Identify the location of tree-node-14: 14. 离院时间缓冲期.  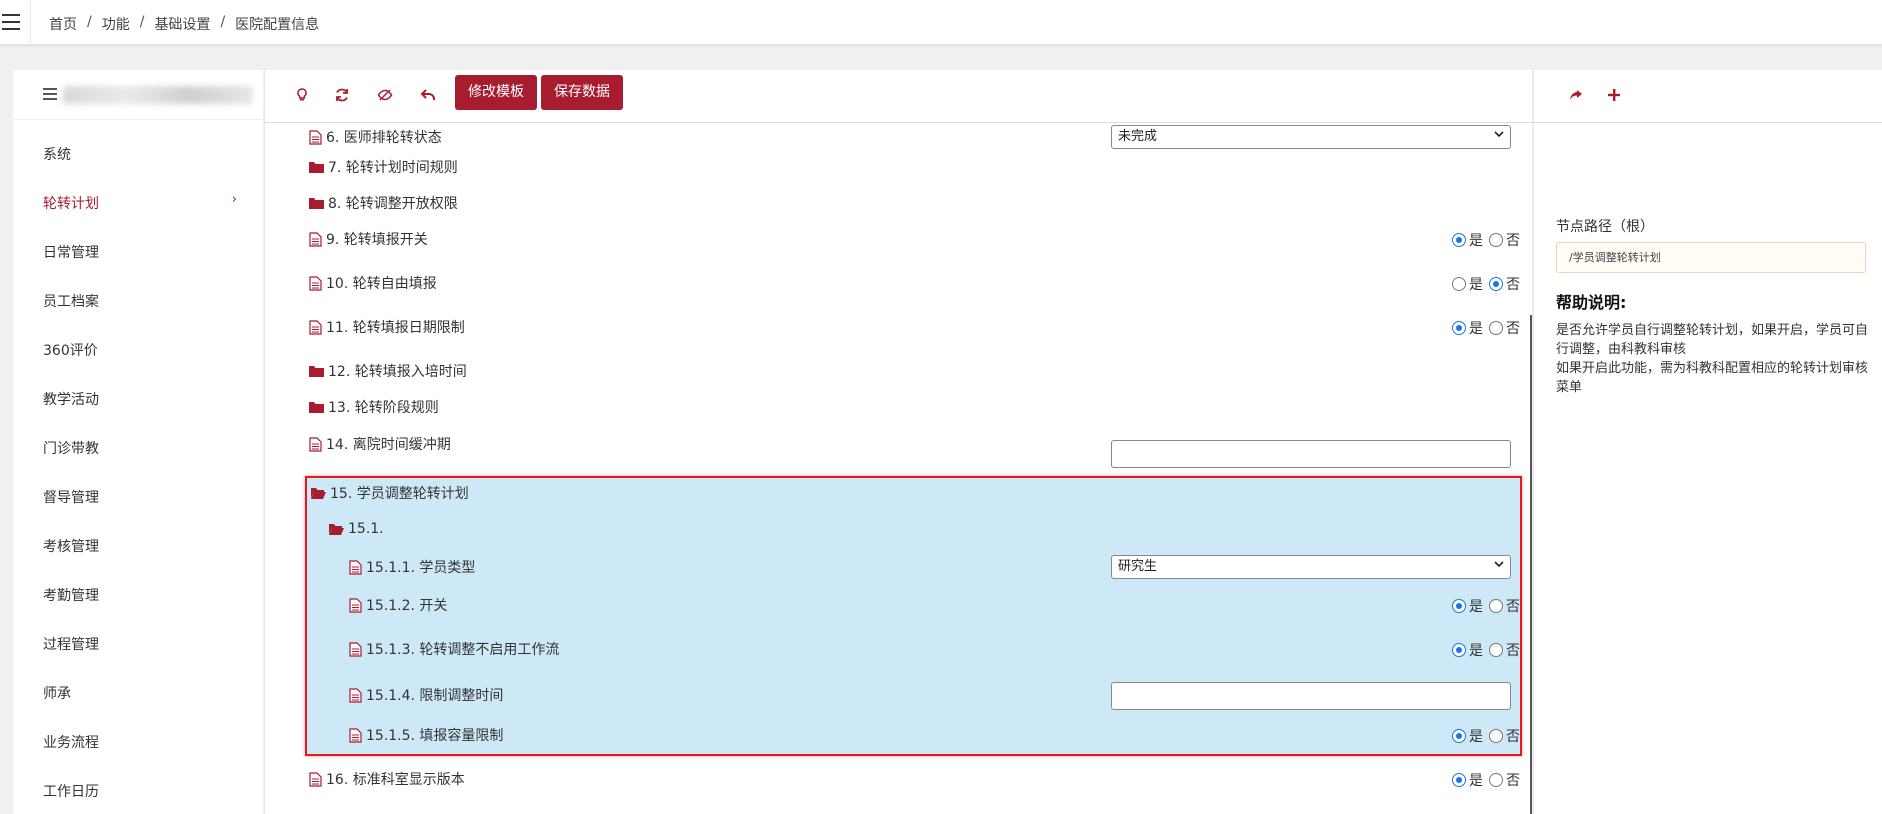
(380, 444).